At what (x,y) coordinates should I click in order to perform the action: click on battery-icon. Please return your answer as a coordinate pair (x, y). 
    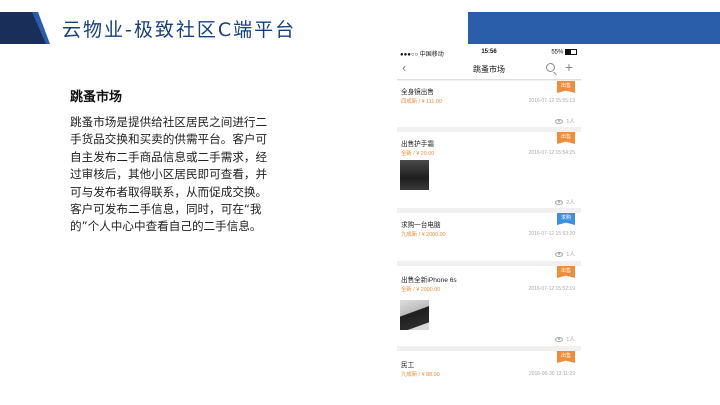
    Looking at the image, I should click on (571, 52).